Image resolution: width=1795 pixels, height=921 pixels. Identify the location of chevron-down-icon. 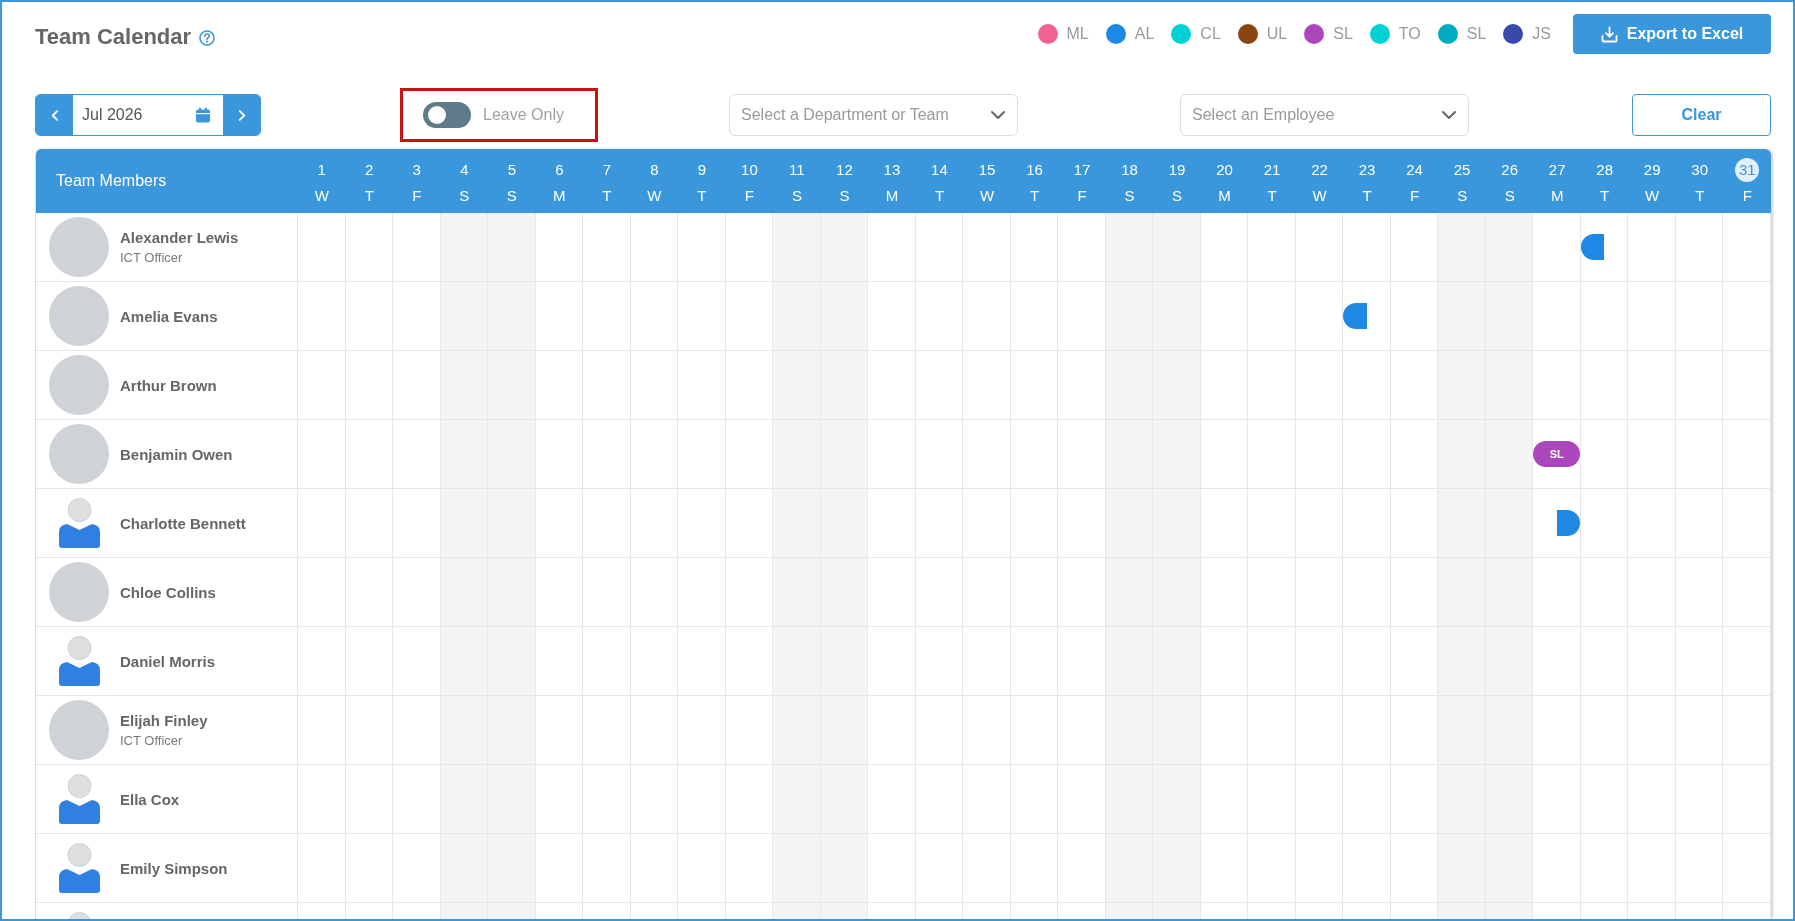
(1449, 115).